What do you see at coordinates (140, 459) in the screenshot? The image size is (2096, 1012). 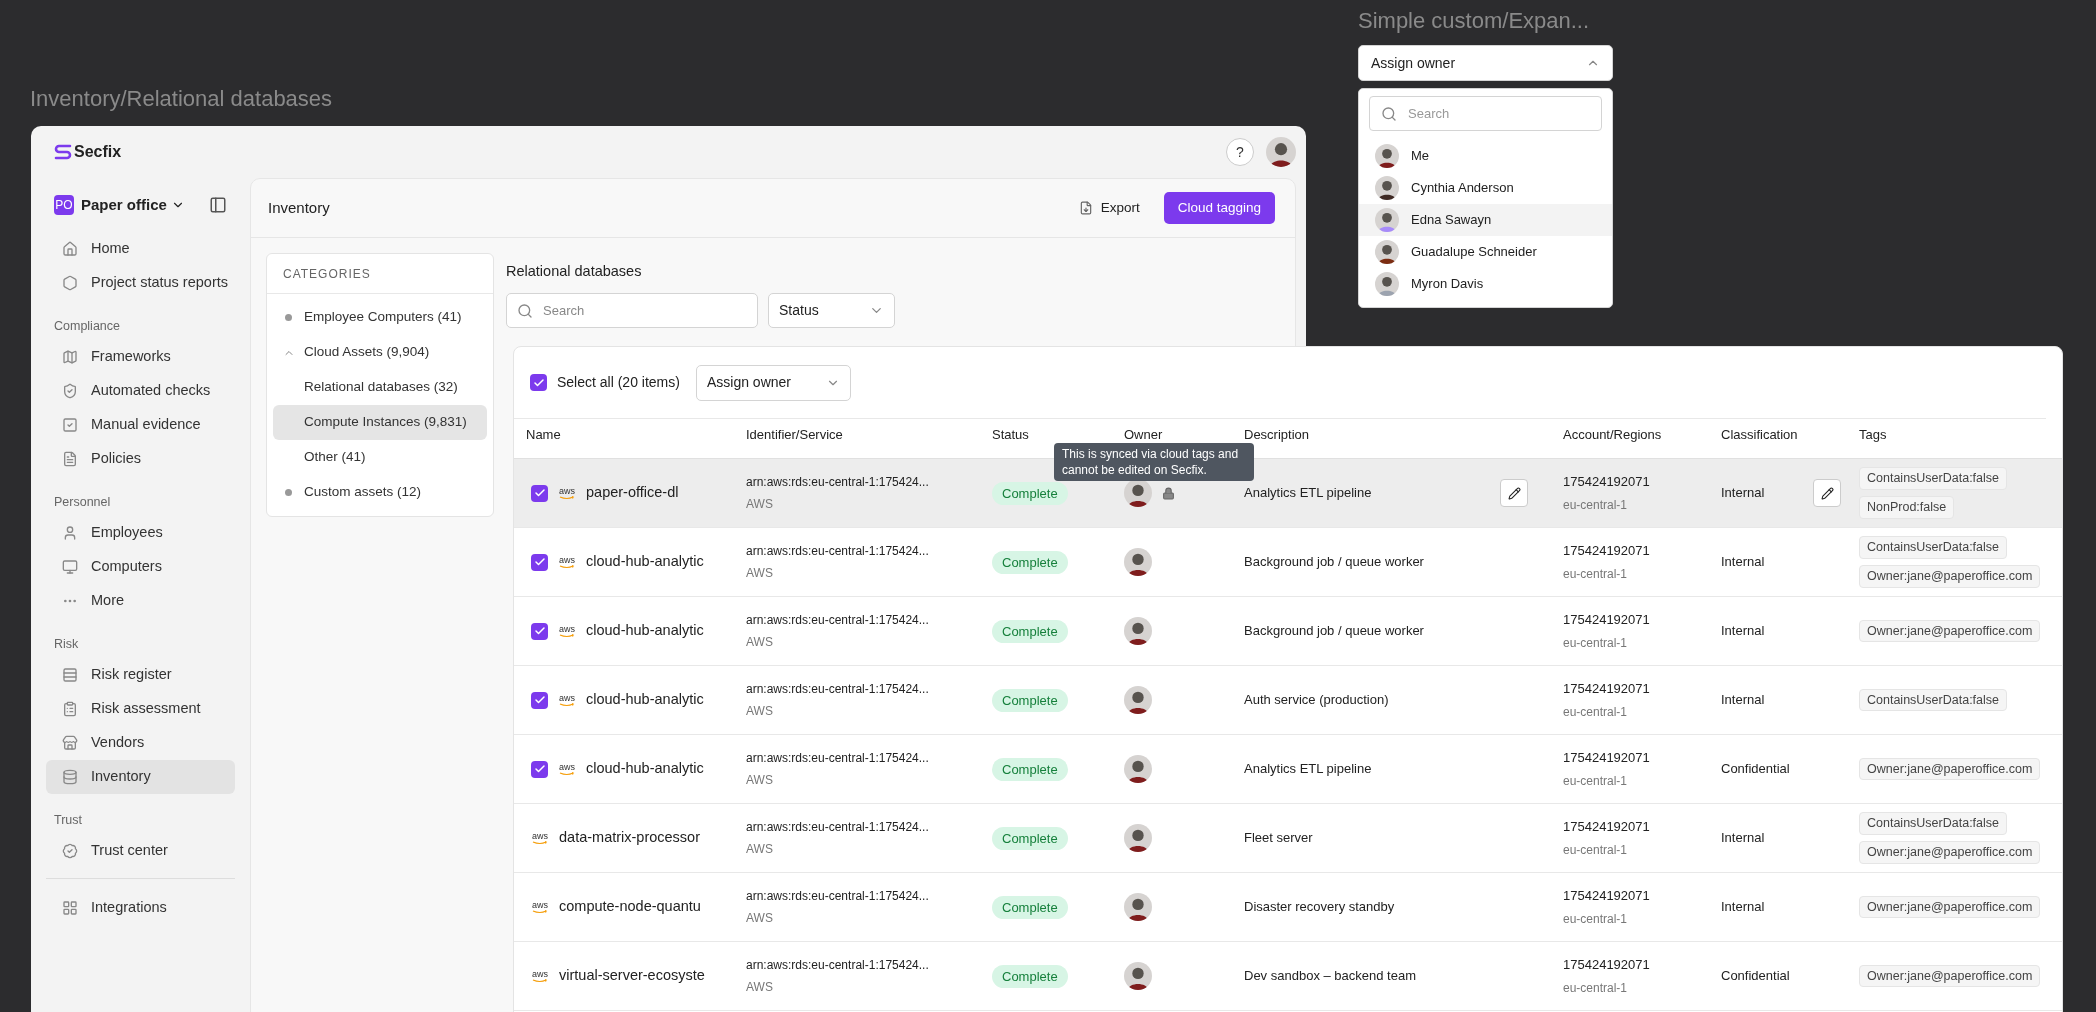 I see `nav-item: Policies` at bounding box center [140, 459].